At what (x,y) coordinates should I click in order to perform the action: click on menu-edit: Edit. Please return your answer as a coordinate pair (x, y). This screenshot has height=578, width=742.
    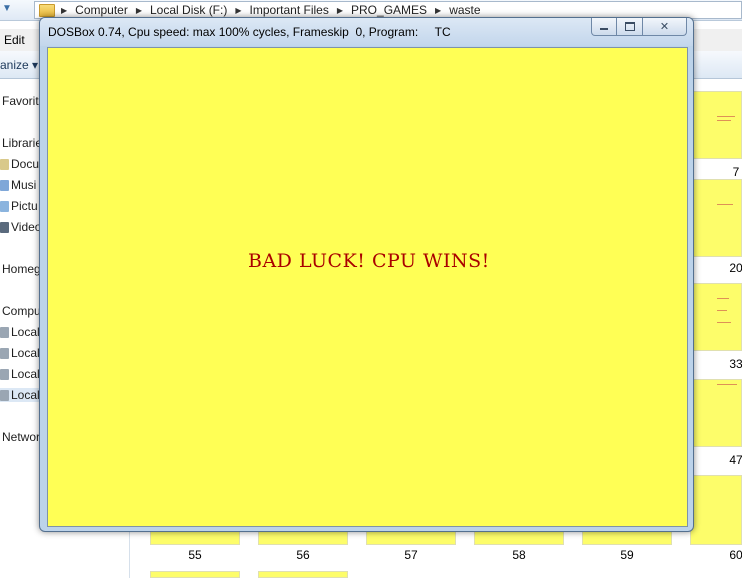
    Looking at the image, I should click on (14, 40).